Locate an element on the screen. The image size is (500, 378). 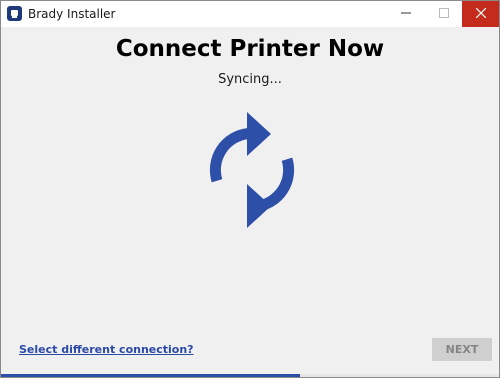
select-different-connection-link: Select different connection? is located at coordinates (106, 349).